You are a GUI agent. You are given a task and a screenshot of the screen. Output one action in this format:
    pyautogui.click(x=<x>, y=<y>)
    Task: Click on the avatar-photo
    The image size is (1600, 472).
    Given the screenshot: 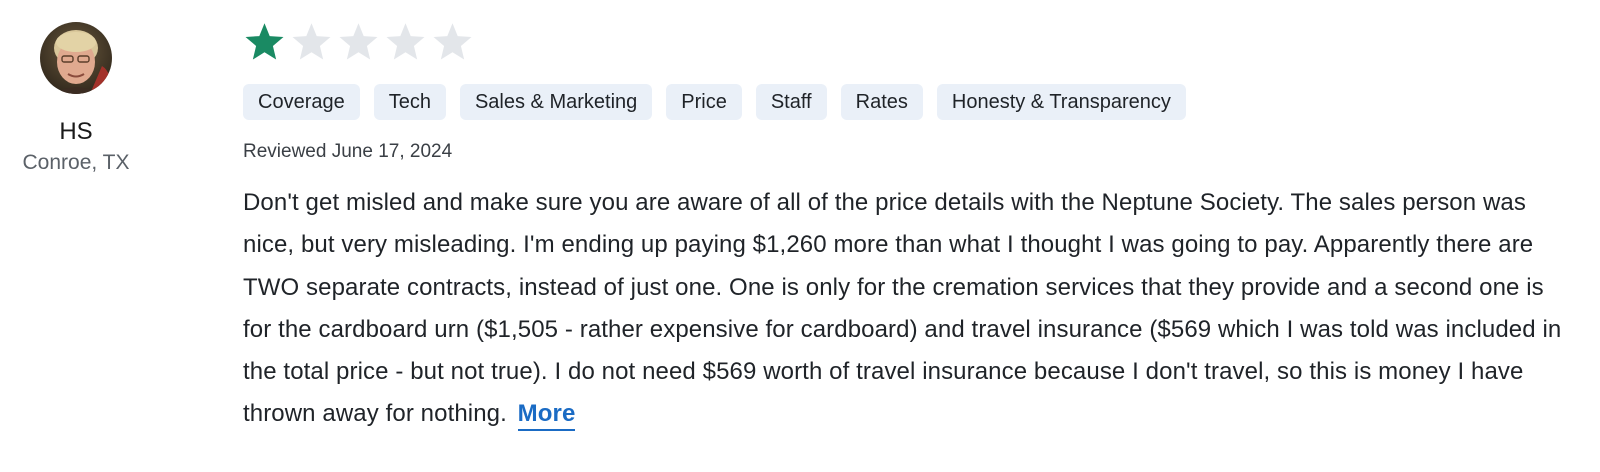 What is the action you would take?
    pyautogui.click(x=76, y=58)
    